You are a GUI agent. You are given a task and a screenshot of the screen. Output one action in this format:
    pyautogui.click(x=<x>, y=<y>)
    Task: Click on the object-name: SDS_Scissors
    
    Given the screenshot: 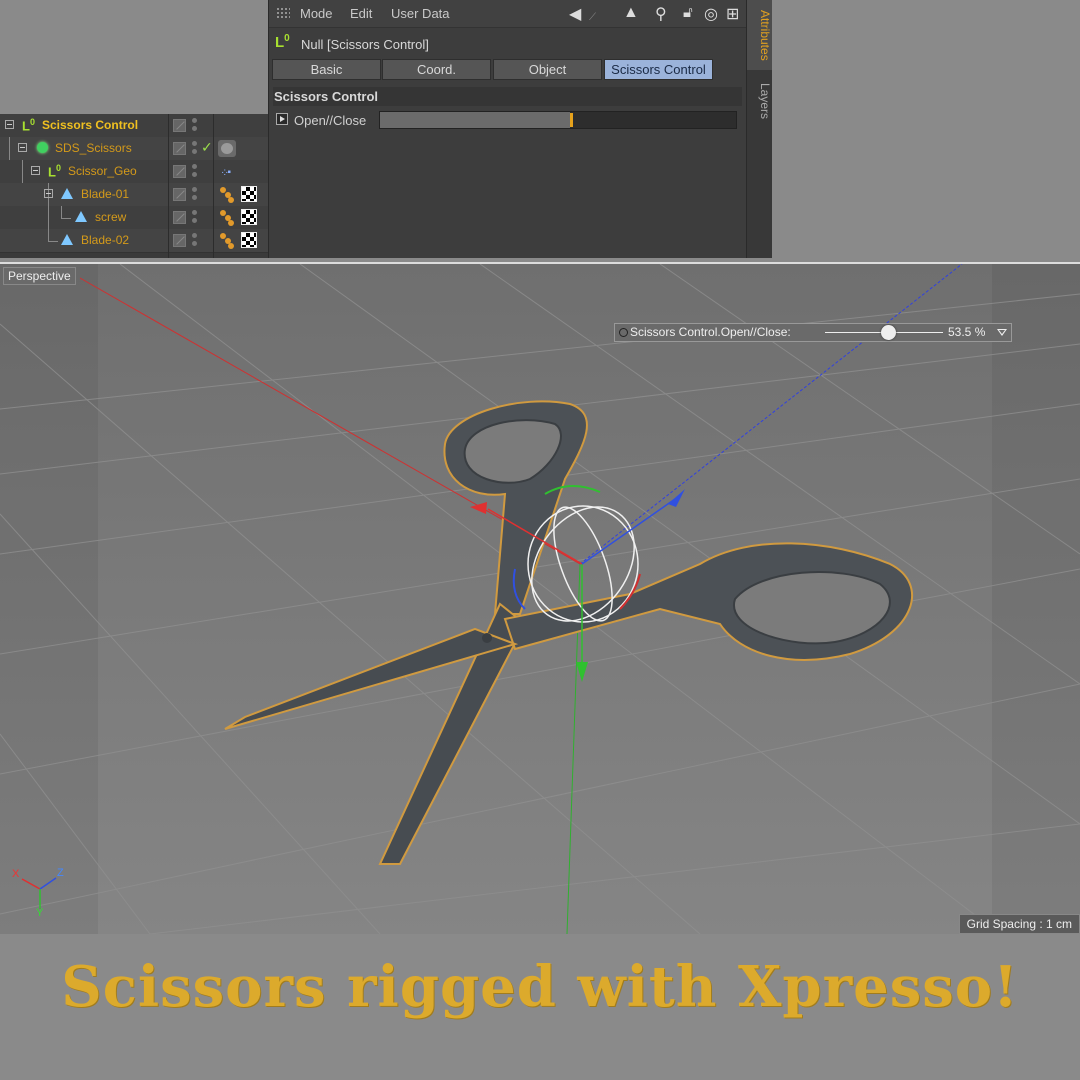 What is the action you would take?
    pyautogui.click(x=93, y=148)
    